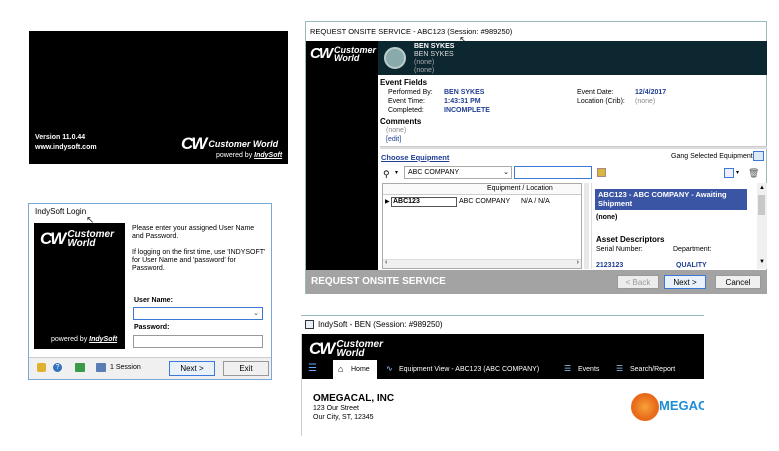  What do you see at coordinates (520, 188) in the screenshot?
I see `grid-header-label: Equipment / Location` at bounding box center [520, 188].